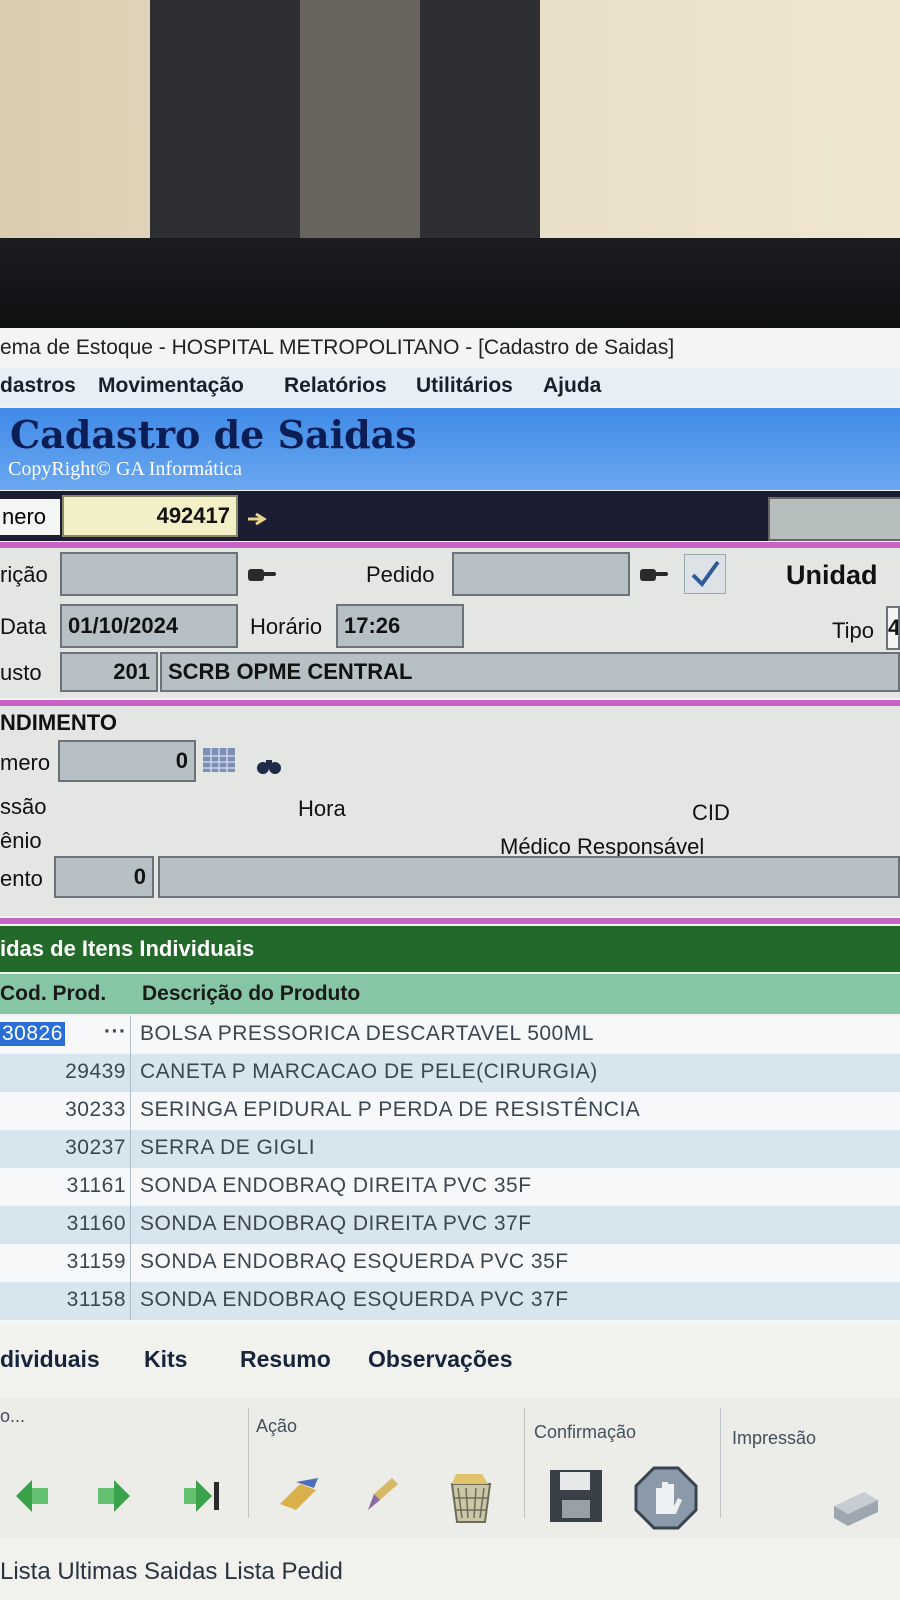  Describe the element at coordinates (711, 812) in the screenshot. I see `cid-label: CID` at that location.